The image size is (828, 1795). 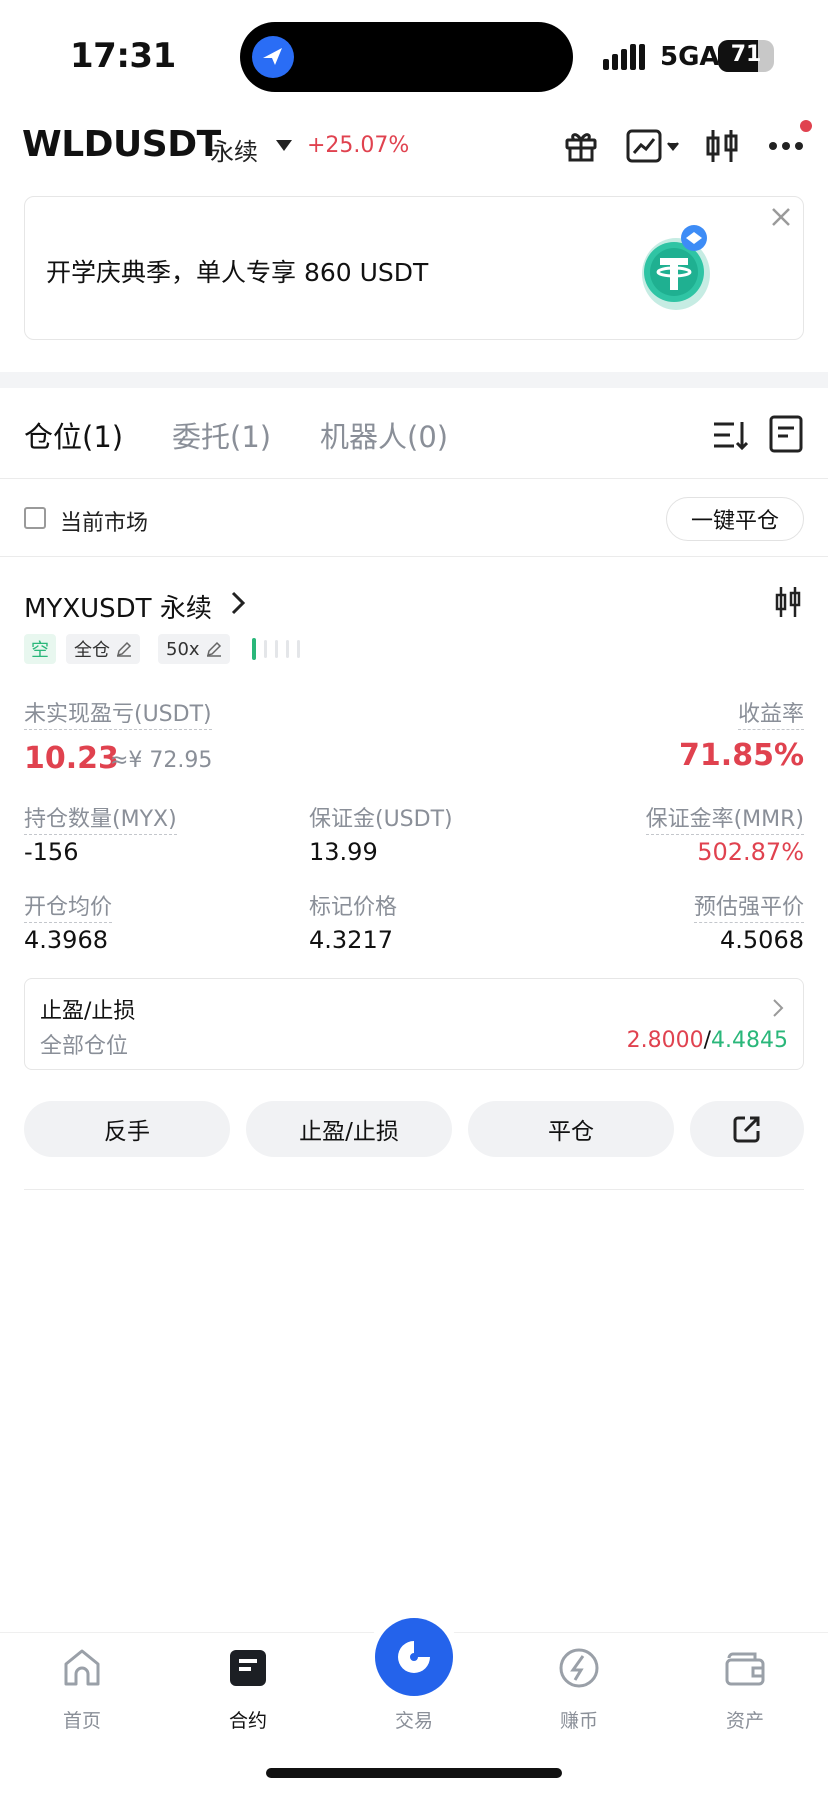 I want to click on unrealized-pnl-value: 10.23, so click(x=71, y=758).